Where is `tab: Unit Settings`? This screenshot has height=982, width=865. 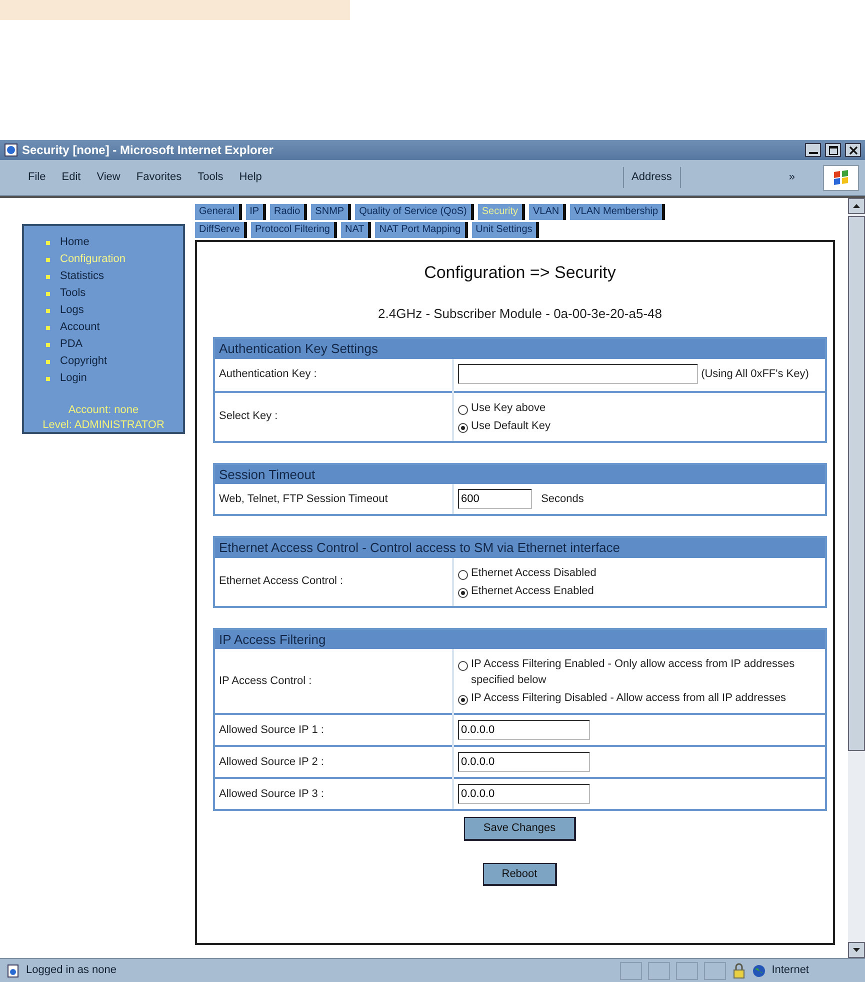
tab: Unit Settings is located at coordinates (506, 230).